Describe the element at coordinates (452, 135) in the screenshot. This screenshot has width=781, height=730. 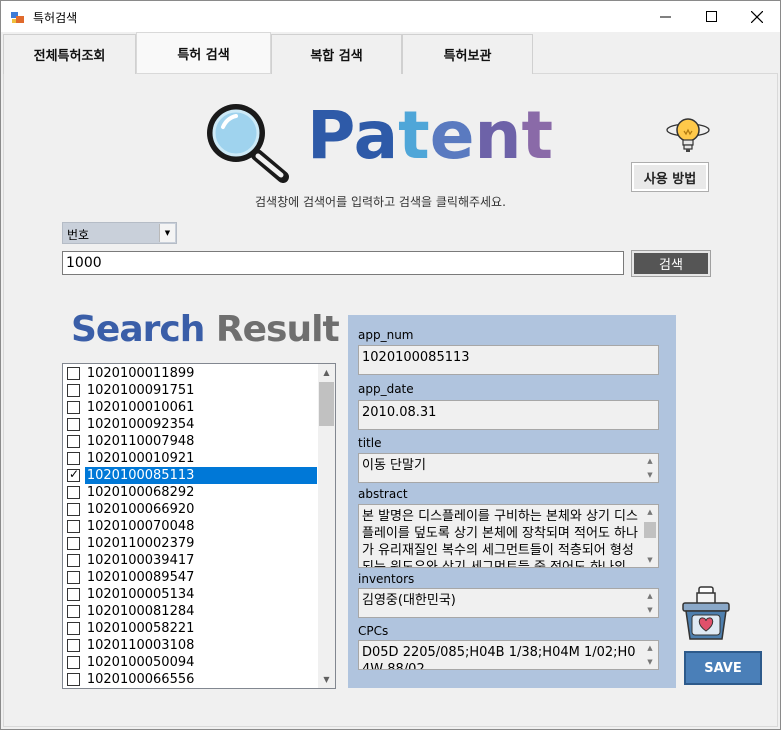
I see `logo-letter: e` at that location.